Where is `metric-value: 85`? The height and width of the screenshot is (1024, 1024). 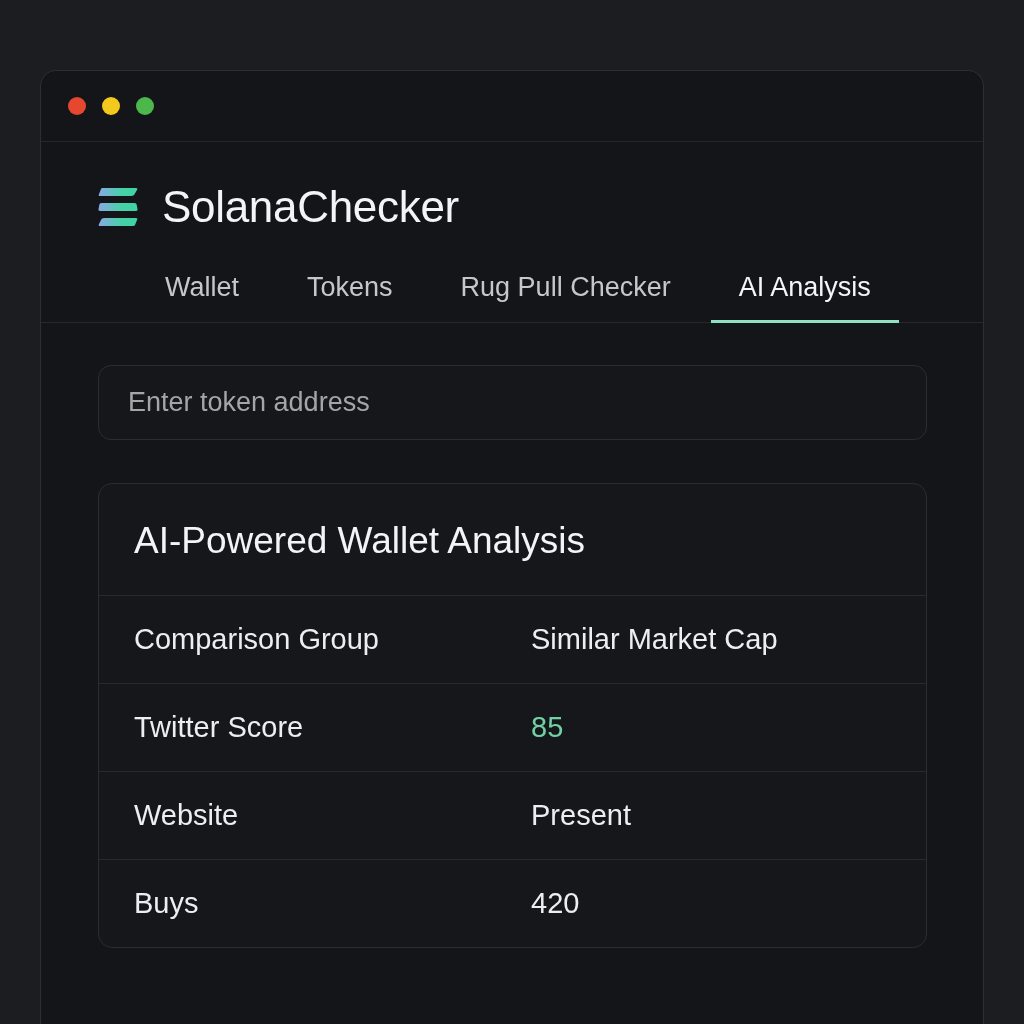 metric-value: 85 is located at coordinates (548, 727).